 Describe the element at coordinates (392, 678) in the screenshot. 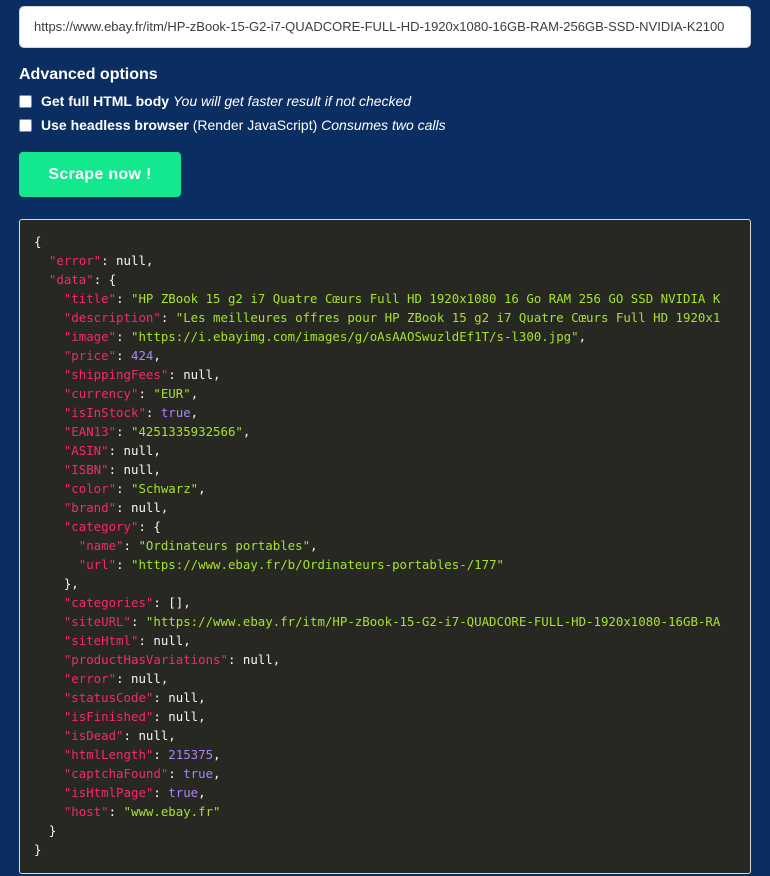

I see `json-line: "error": null,` at that location.